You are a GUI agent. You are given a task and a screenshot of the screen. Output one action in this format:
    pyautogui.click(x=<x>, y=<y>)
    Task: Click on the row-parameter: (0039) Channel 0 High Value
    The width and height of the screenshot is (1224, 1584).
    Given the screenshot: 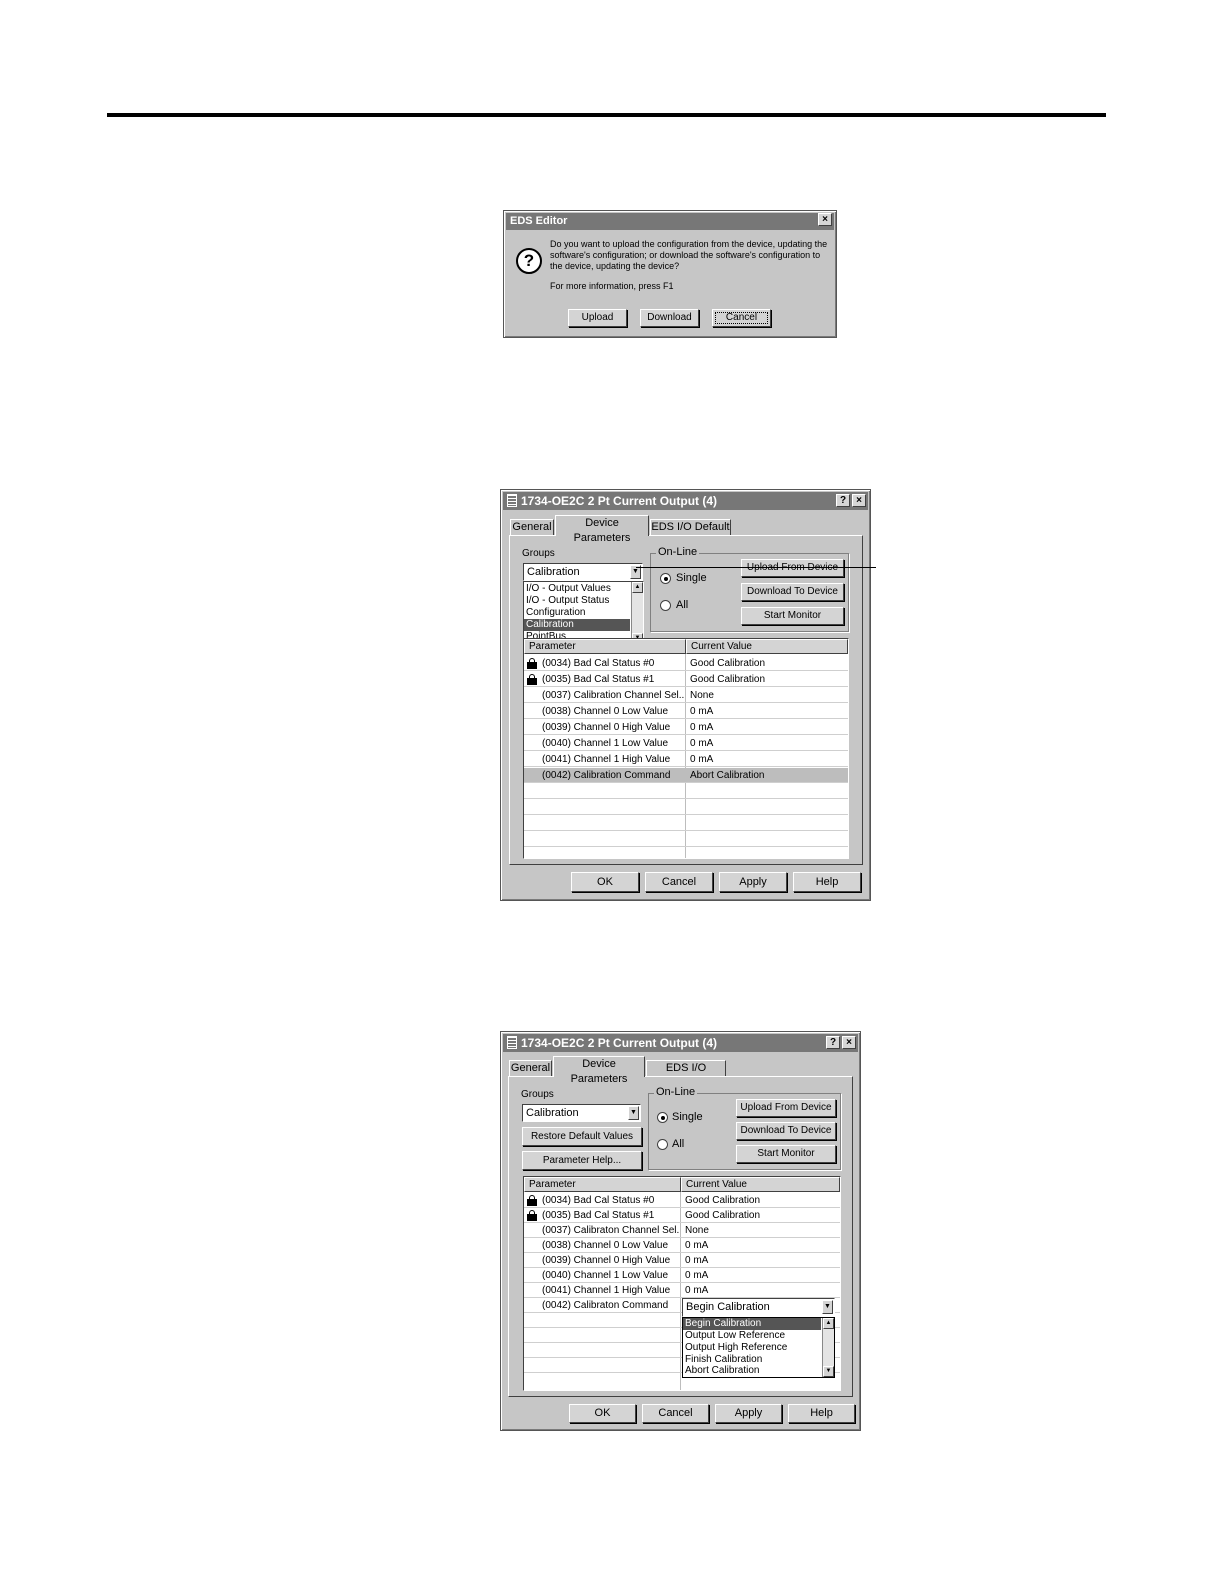 What is the action you would take?
    pyautogui.click(x=606, y=727)
    